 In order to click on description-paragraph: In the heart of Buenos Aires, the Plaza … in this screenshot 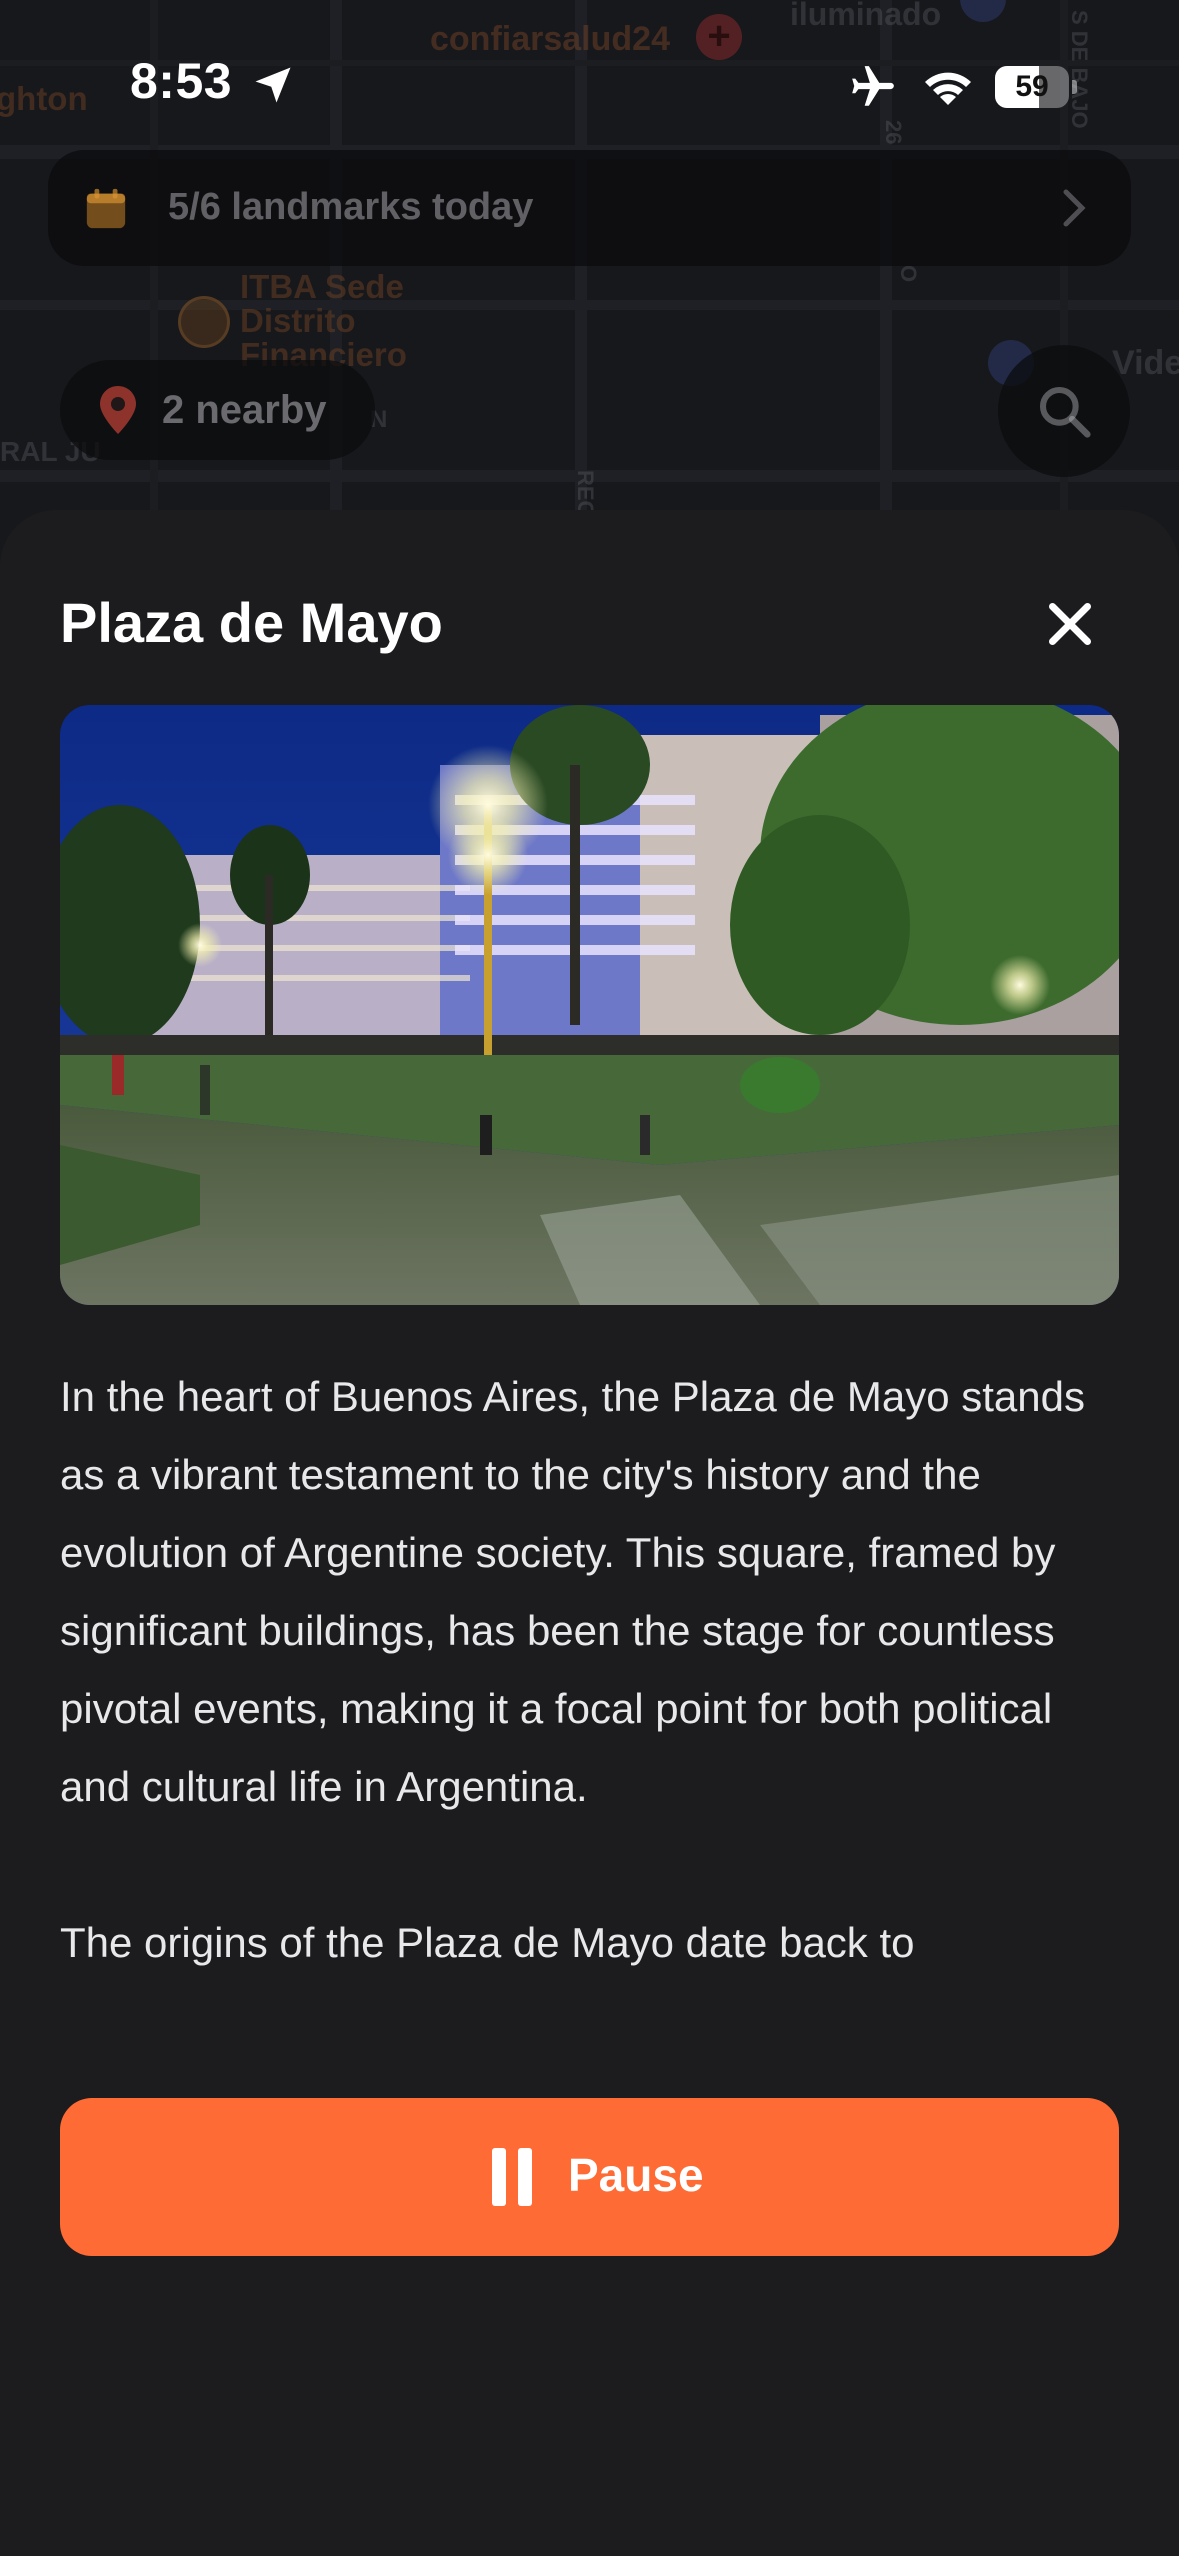, I will do `click(572, 1591)`.